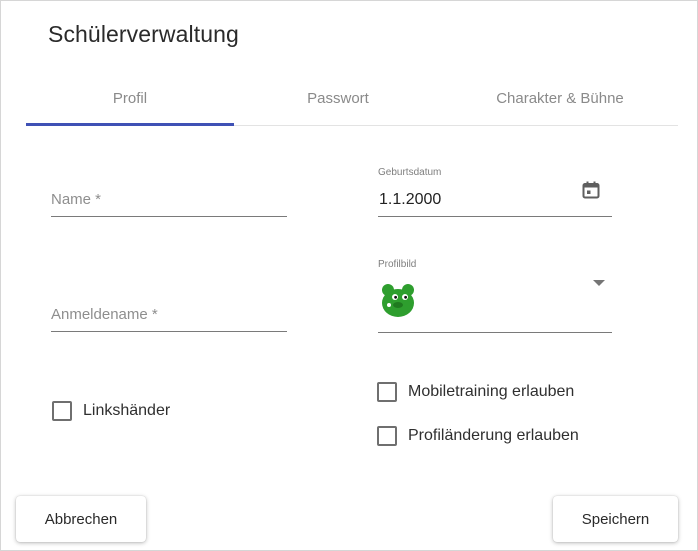 The width and height of the screenshot is (698, 551). I want to click on left-handed-checkbox: Linkshänder, so click(111, 411).